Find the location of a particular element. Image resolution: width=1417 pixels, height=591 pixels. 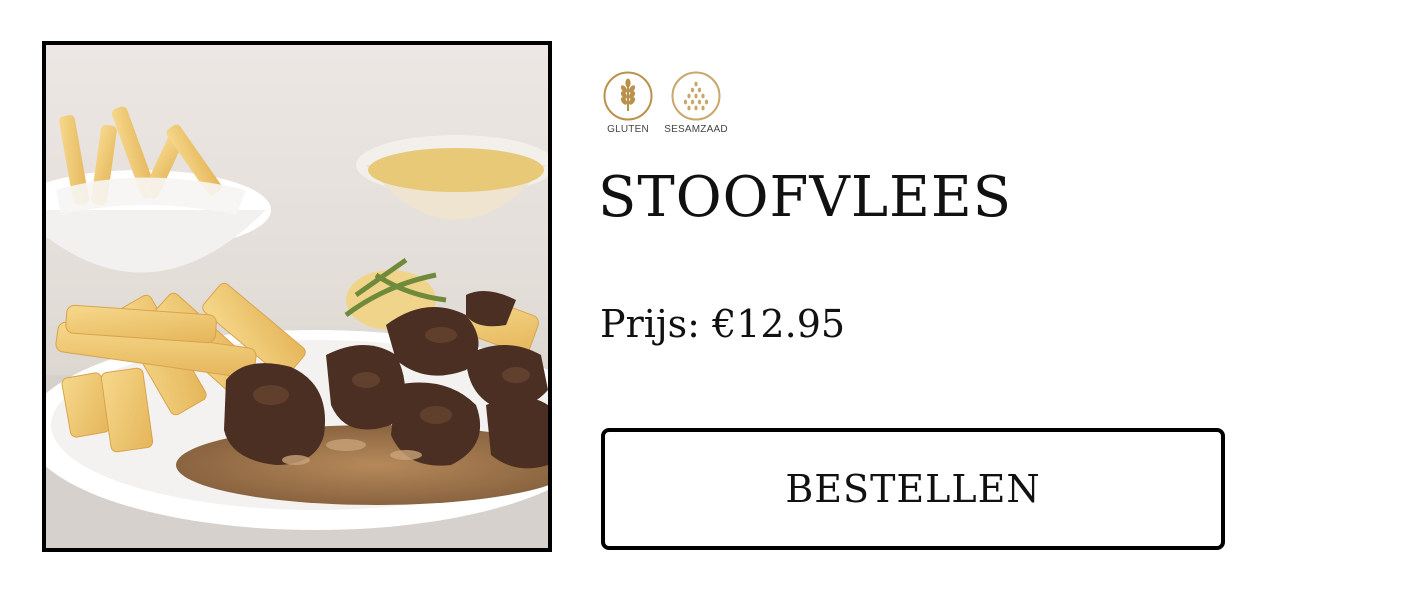

allergen-list: GLUTEN SESAMZAAD is located at coordinates (664, 103).